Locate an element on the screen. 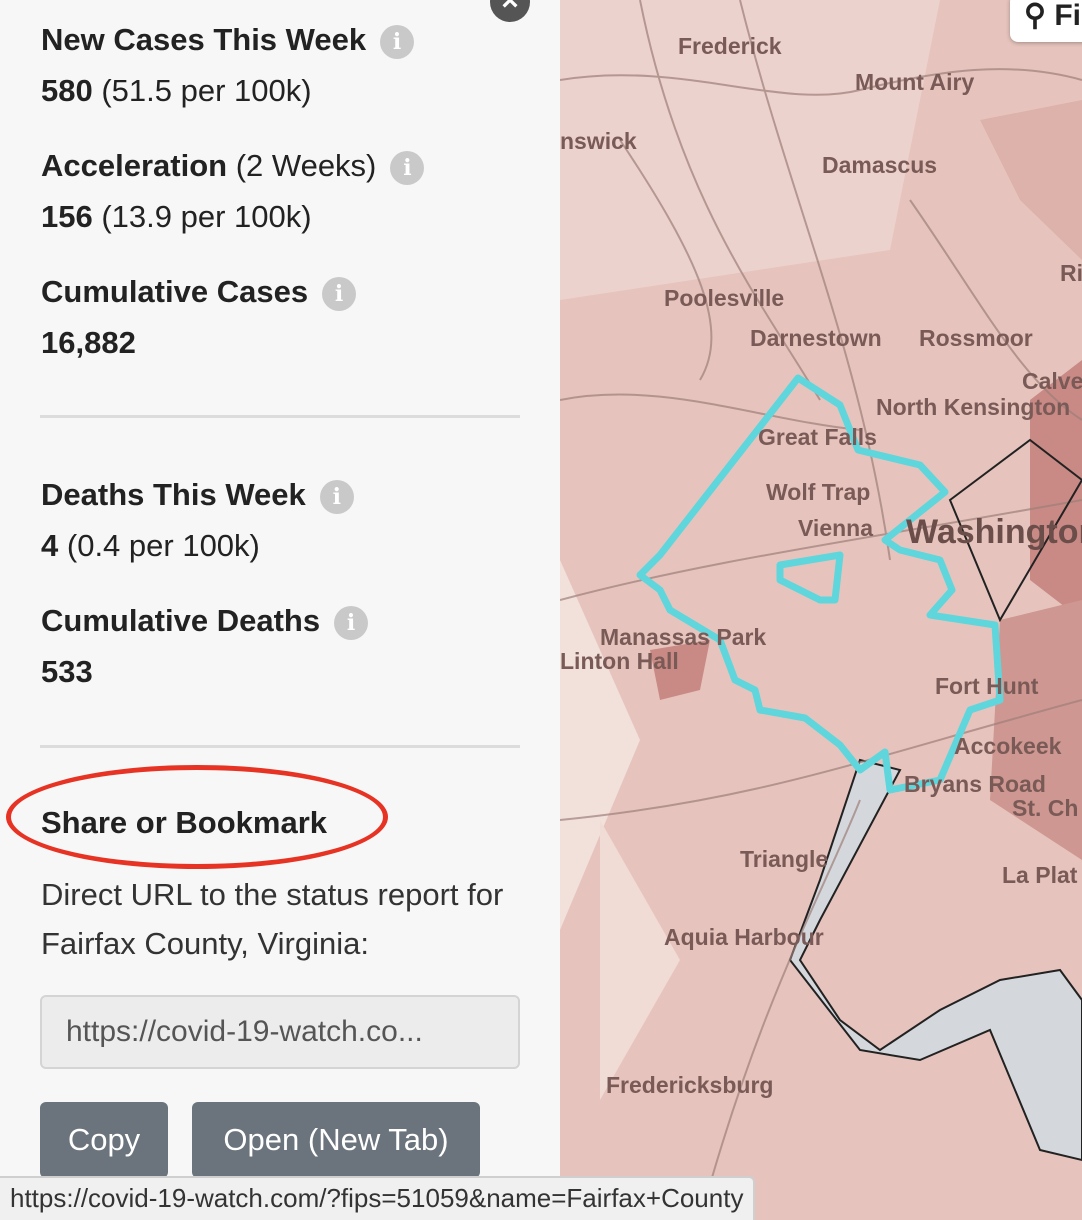 The height and width of the screenshot is (1220, 1082). map-search-button: ⚲ Fi is located at coordinates (1046, 21).